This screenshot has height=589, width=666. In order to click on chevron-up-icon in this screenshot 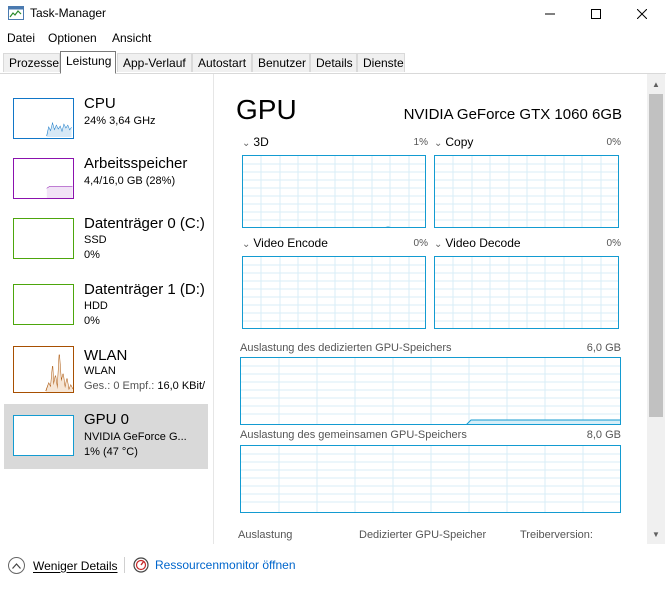, I will do `click(16, 565)`.